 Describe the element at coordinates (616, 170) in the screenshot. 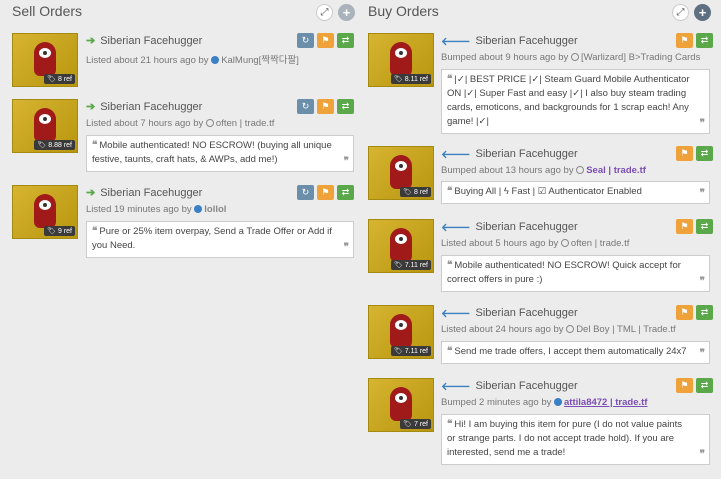

I see `user-link: Seal | trade.tf` at that location.